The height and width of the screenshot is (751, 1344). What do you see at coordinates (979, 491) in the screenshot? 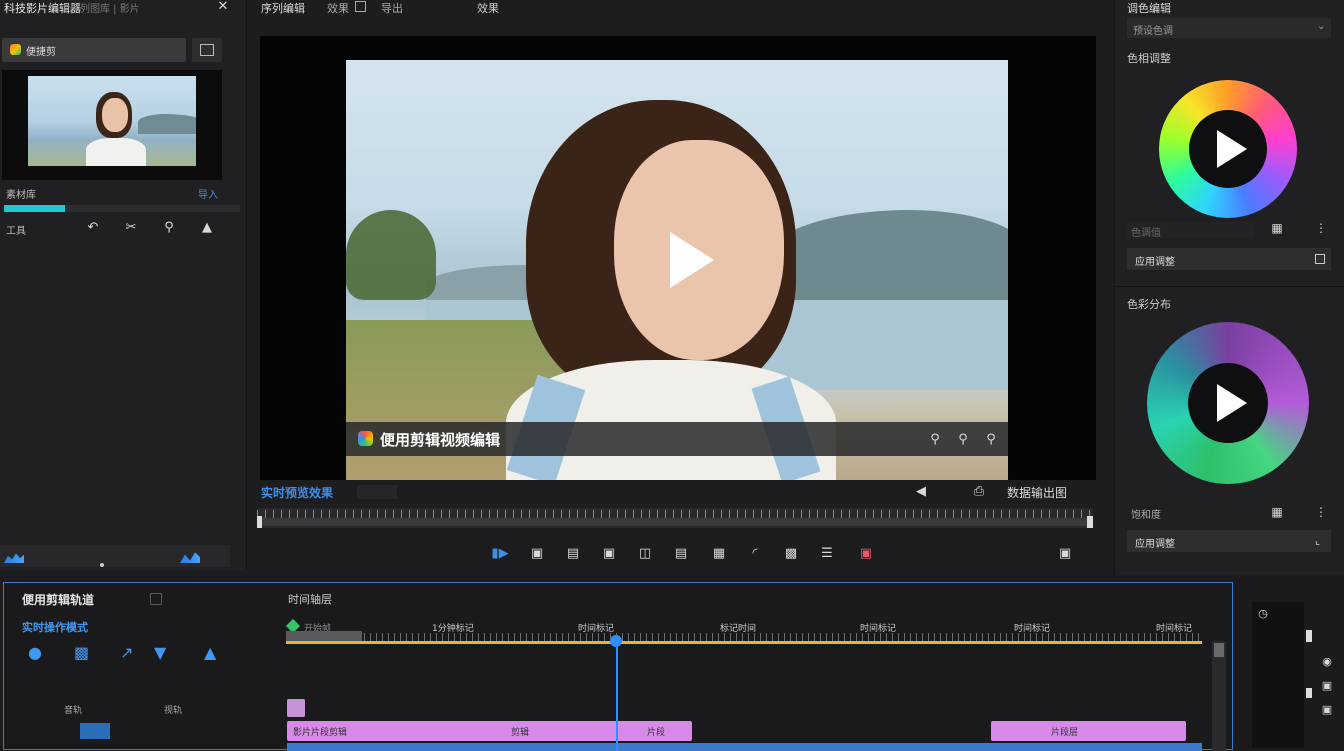
I see `print-icon: ⎙` at bounding box center [979, 491].